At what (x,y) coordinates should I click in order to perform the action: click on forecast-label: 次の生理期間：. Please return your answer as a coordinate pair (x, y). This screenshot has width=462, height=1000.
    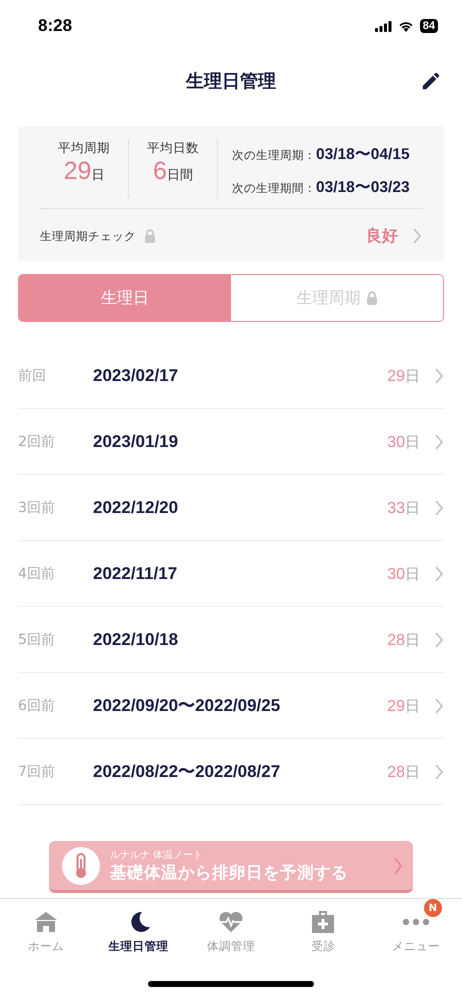
    Looking at the image, I should click on (274, 188).